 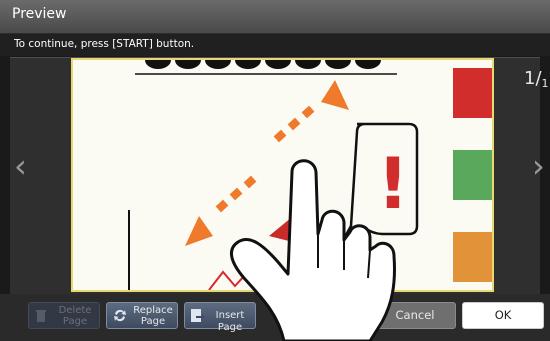 What do you see at coordinates (153, 316) in the screenshot?
I see `replace-page-label: Replace Page` at bounding box center [153, 316].